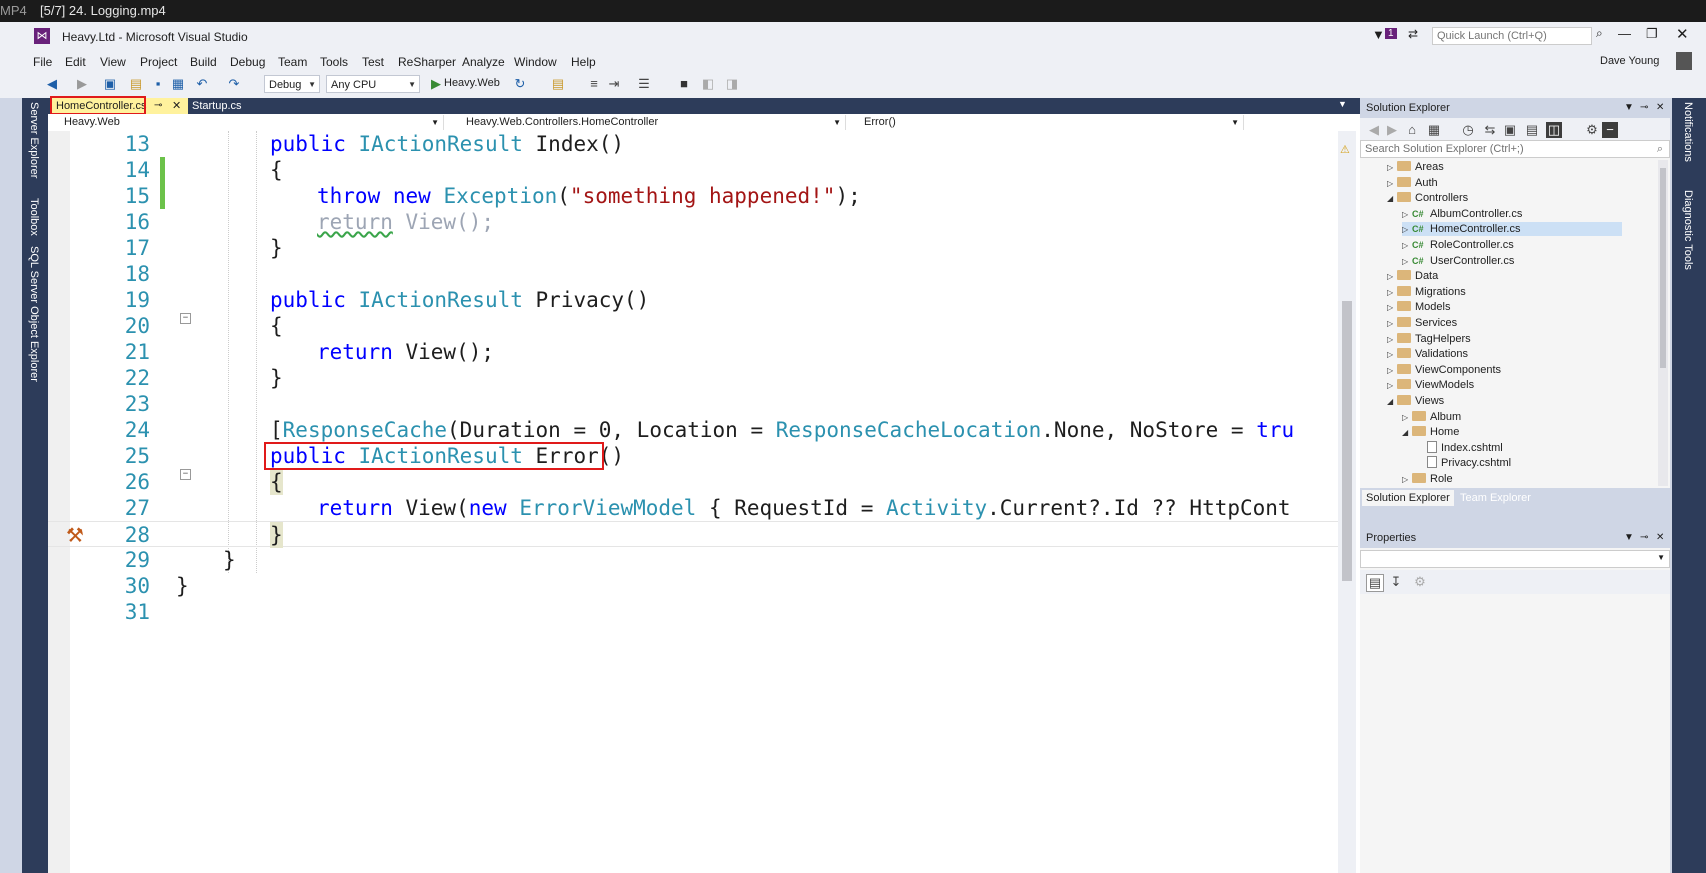 Image resolution: width=1706 pixels, height=873 pixels. I want to click on open-file-icon: ▤, so click(136, 84).